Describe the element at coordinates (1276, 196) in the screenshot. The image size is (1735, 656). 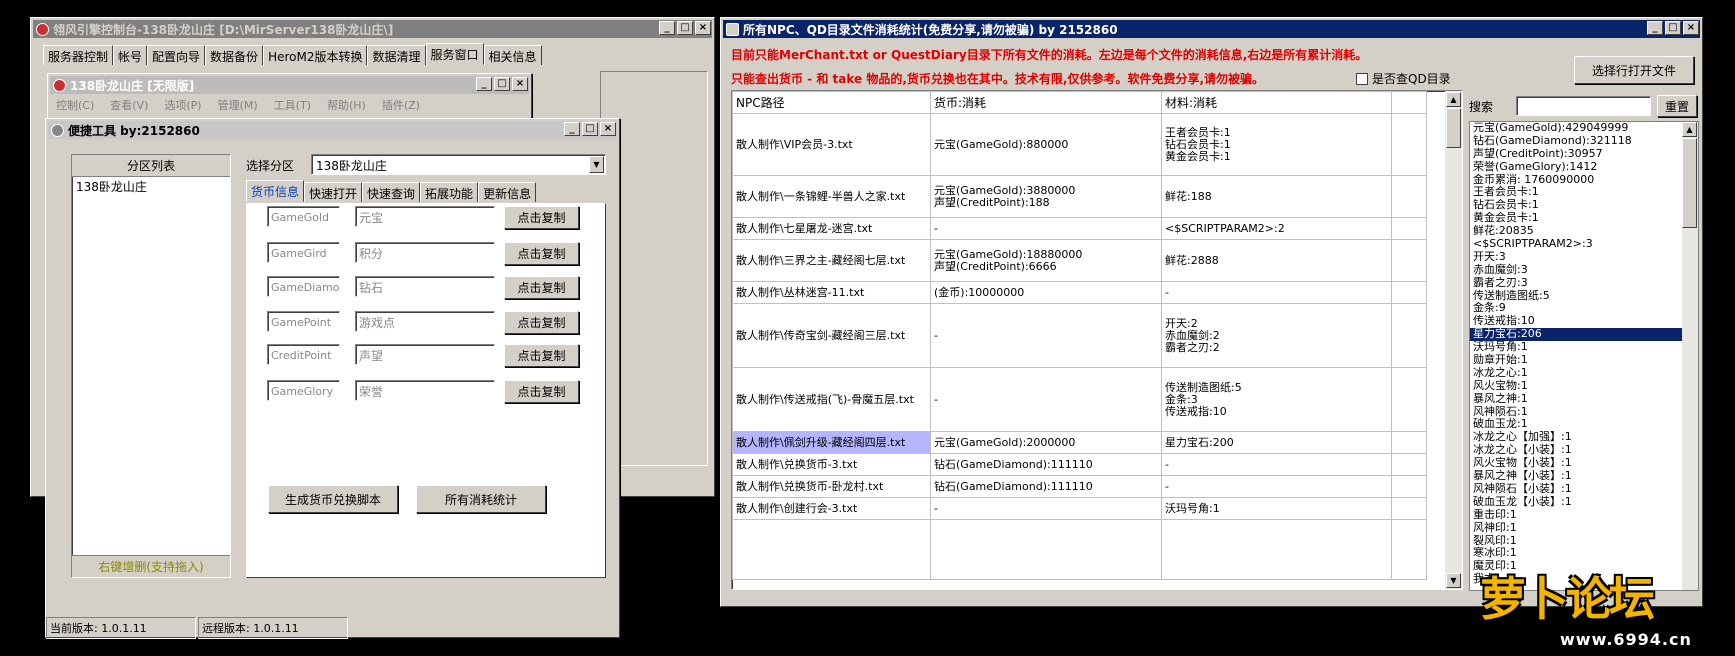
I see `cell-material: 鲜花:188` at that location.